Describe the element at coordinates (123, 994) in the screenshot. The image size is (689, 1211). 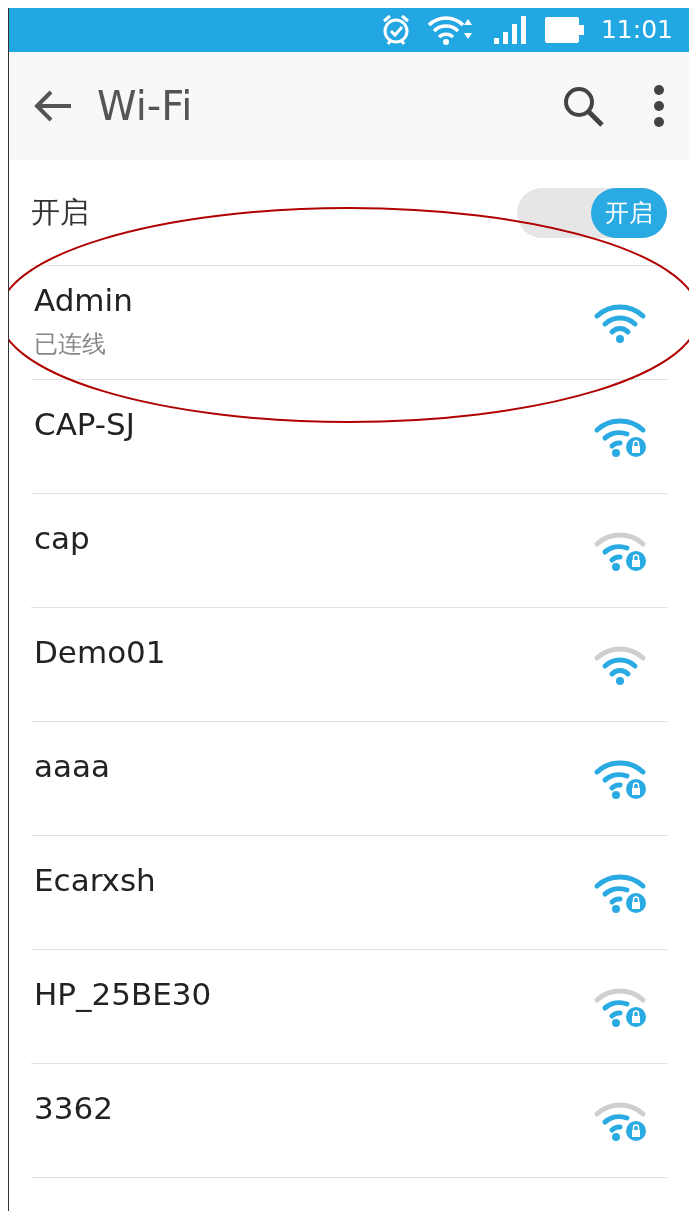
I see `network-name: HP_25BE30` at that location.